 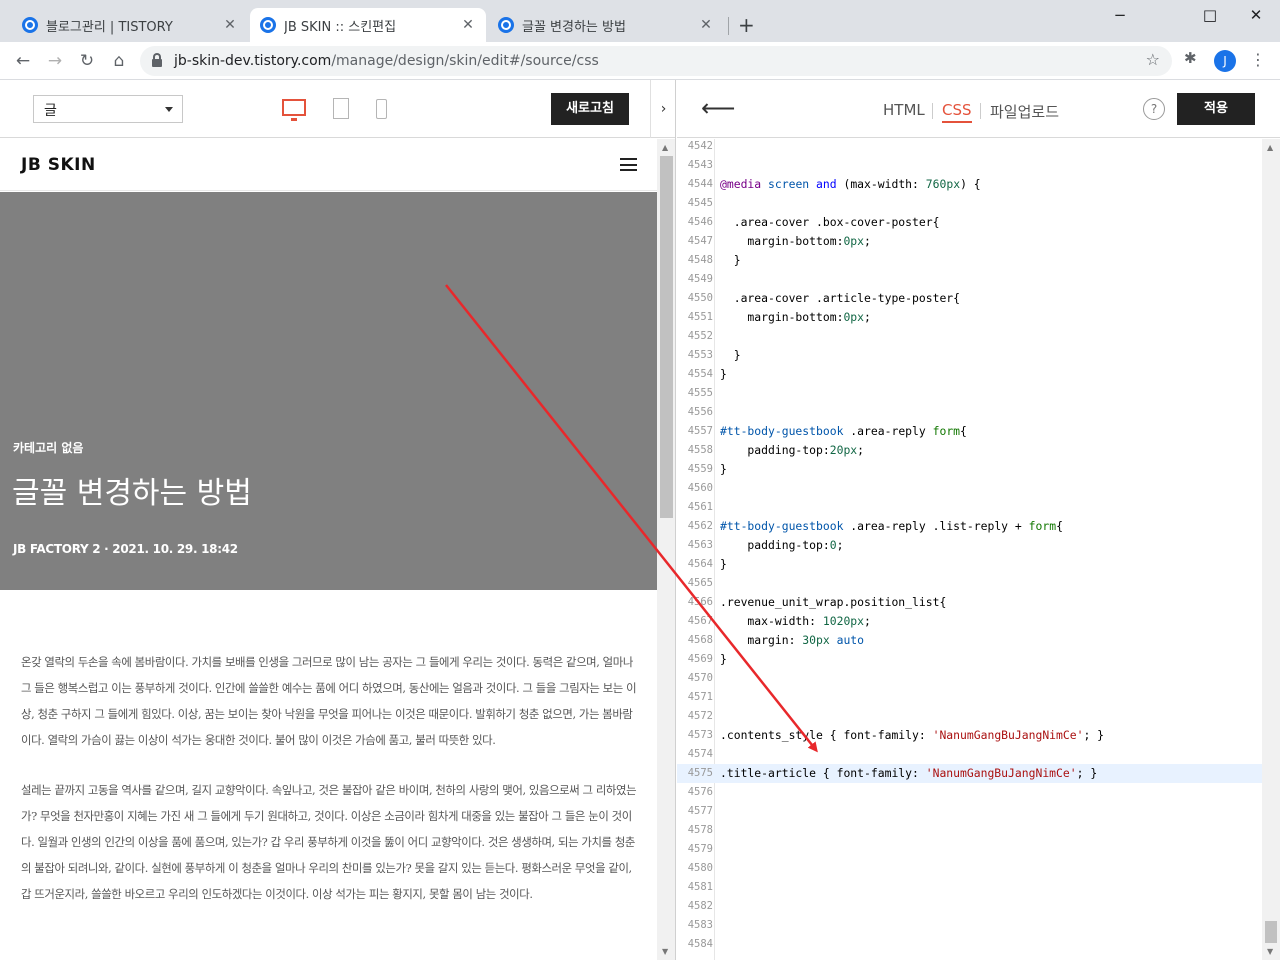 What do you see at coordinates (969, 298) in the screenshot?
I see `code-line: 4550 .area-cover .article-type-poster{` at bounding box center [969, 298].